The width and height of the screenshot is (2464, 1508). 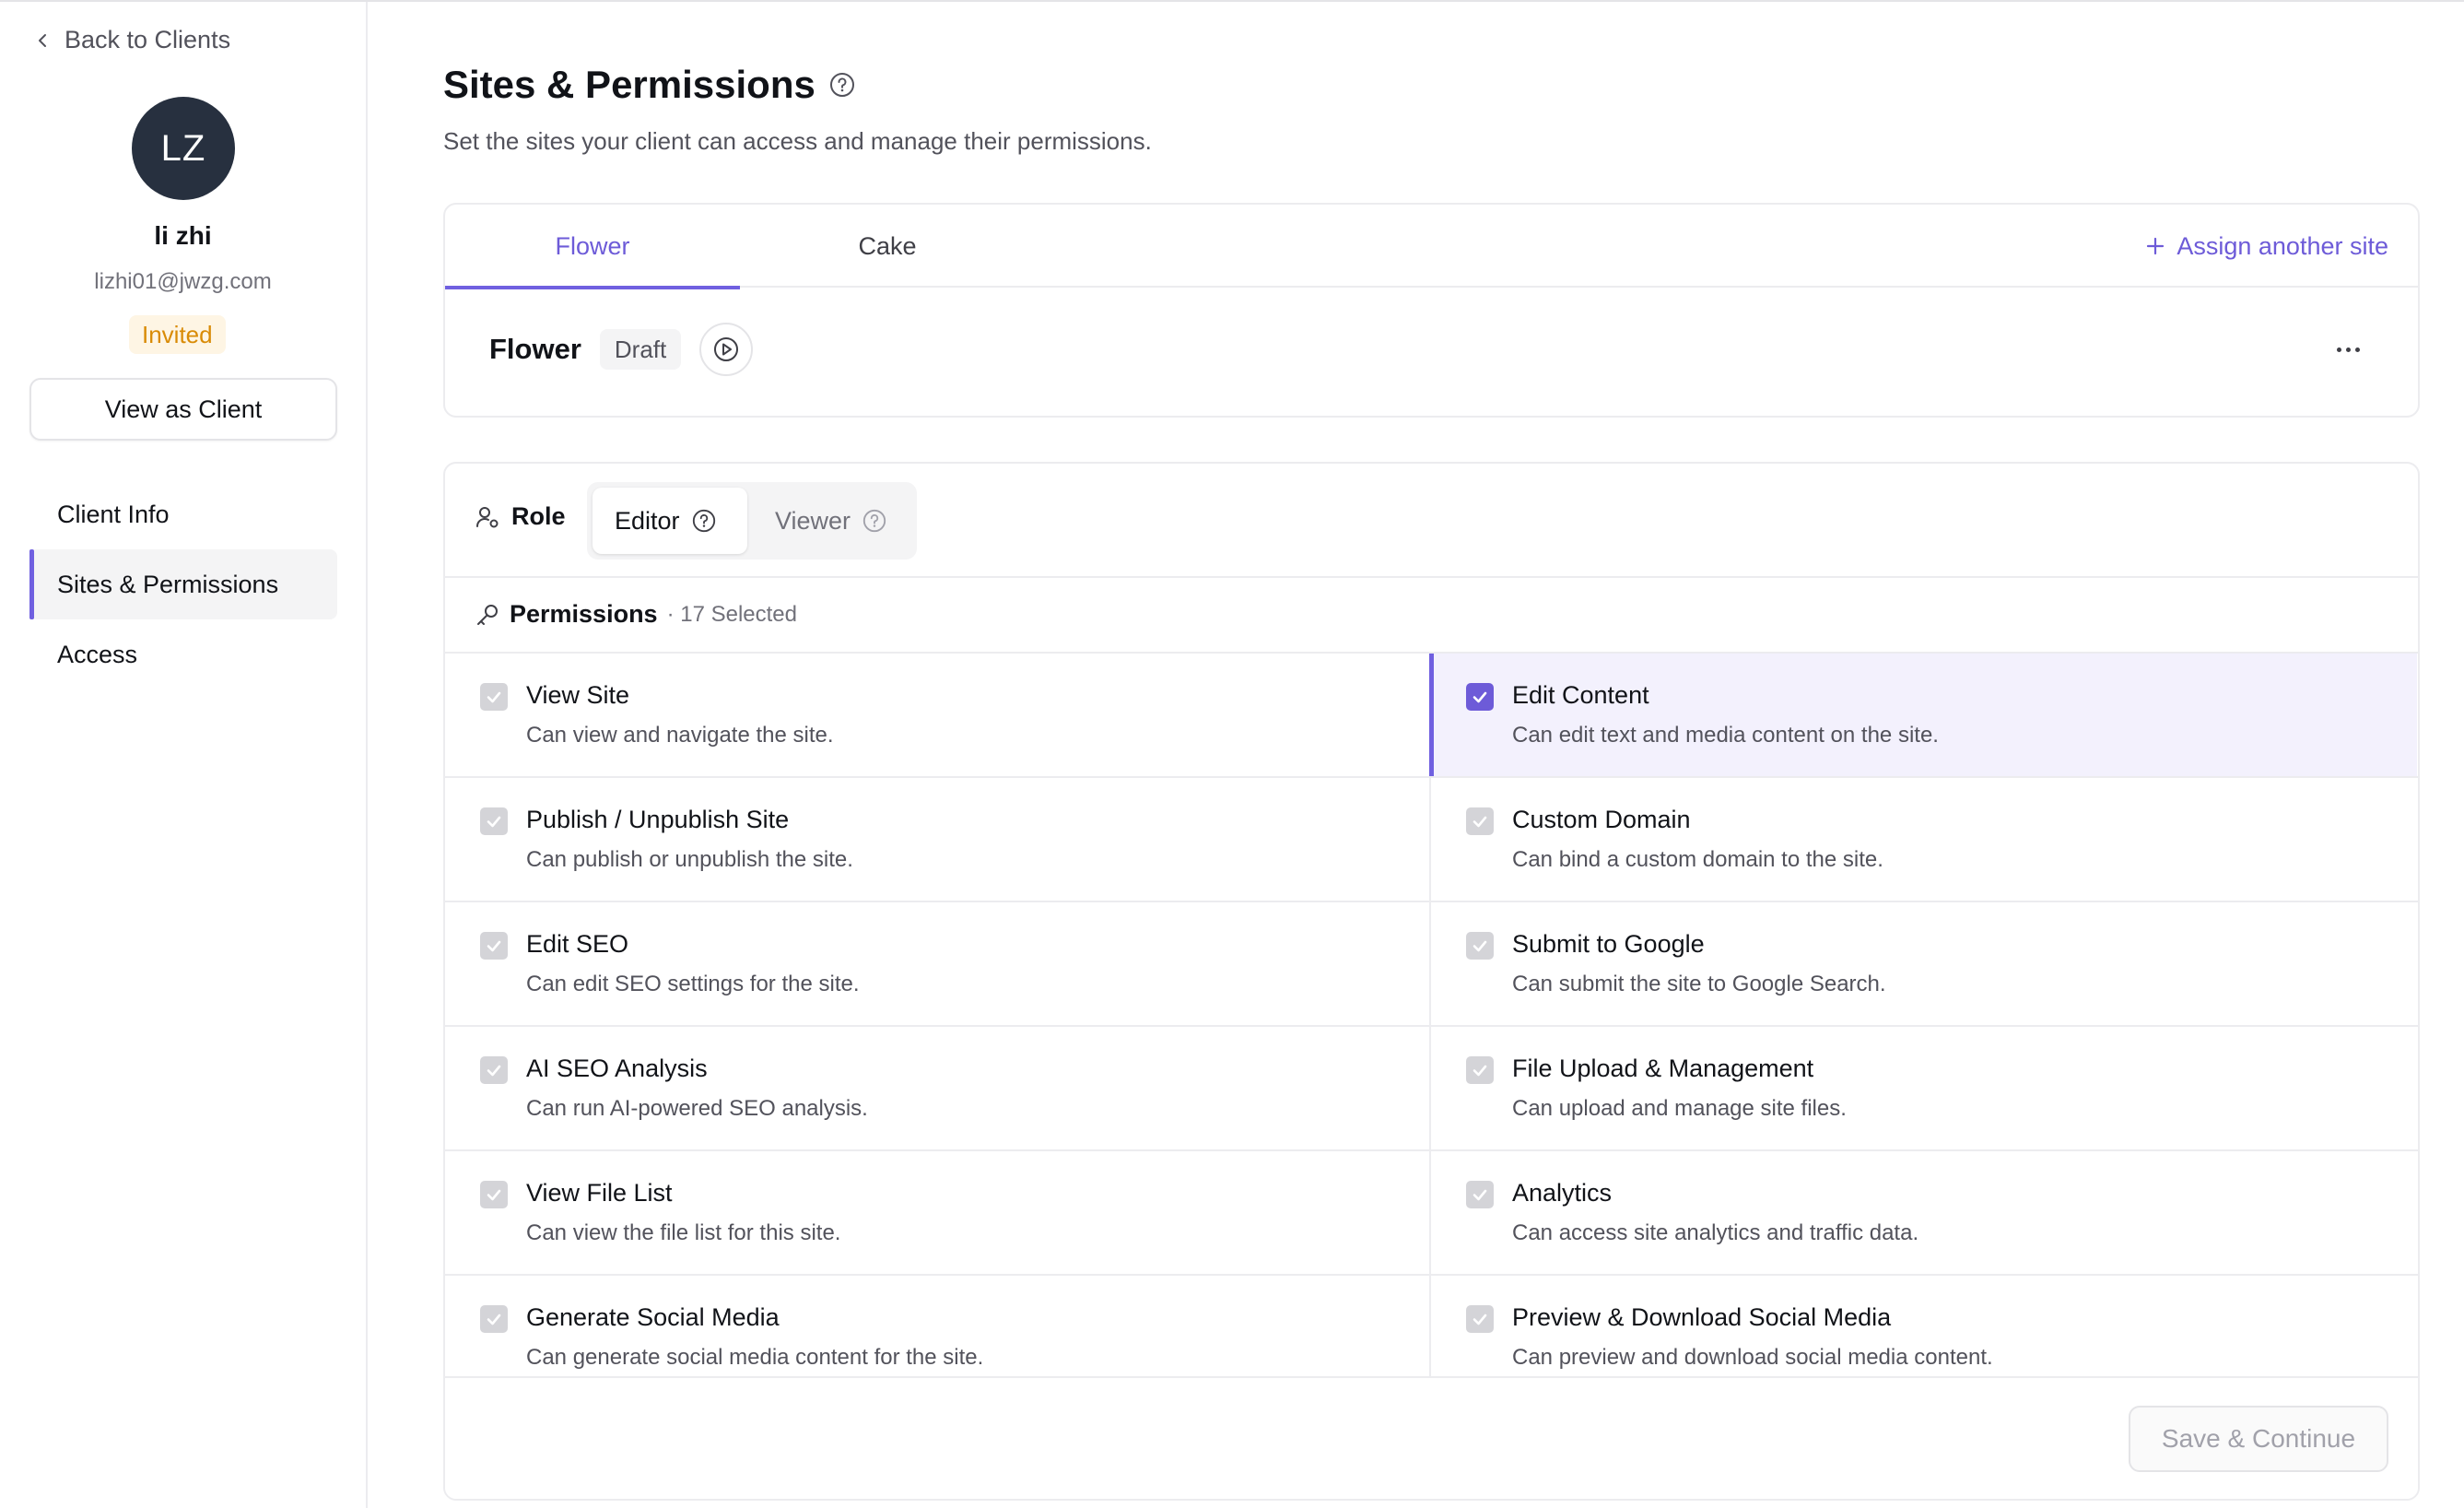 I want to click on sidebar-nav: Client Info Sites & Permissions Access, so click(x=183, y=584).